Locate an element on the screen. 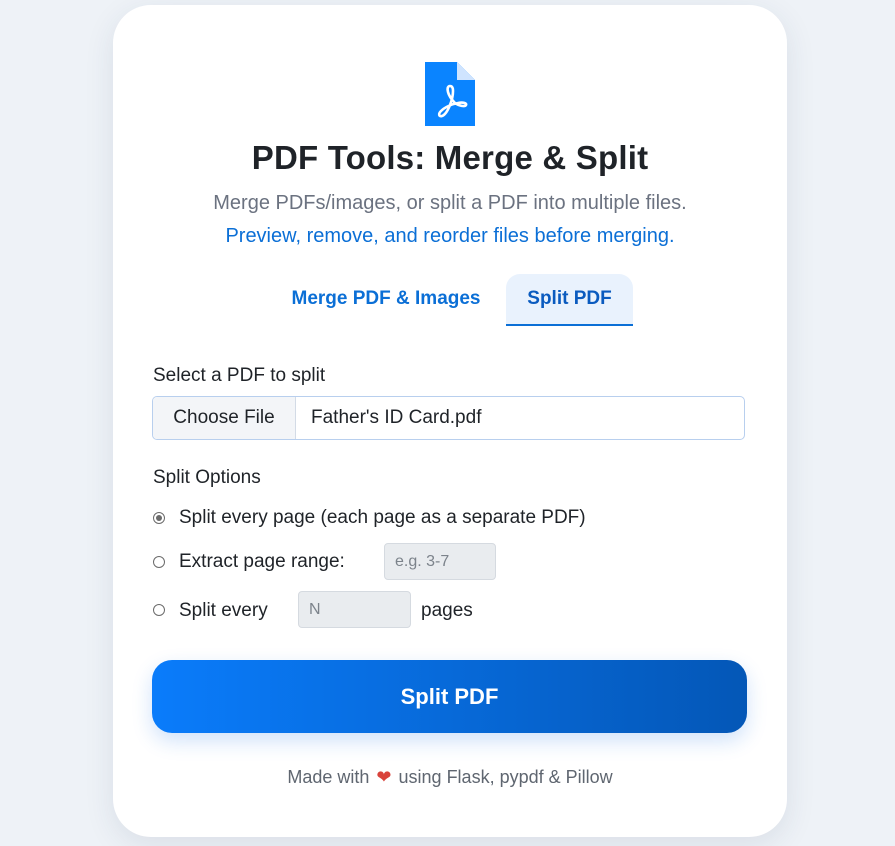 The image size is (895, 846). page-title: PDF Tools: Merge & Split is located at coordinates (450, 157).